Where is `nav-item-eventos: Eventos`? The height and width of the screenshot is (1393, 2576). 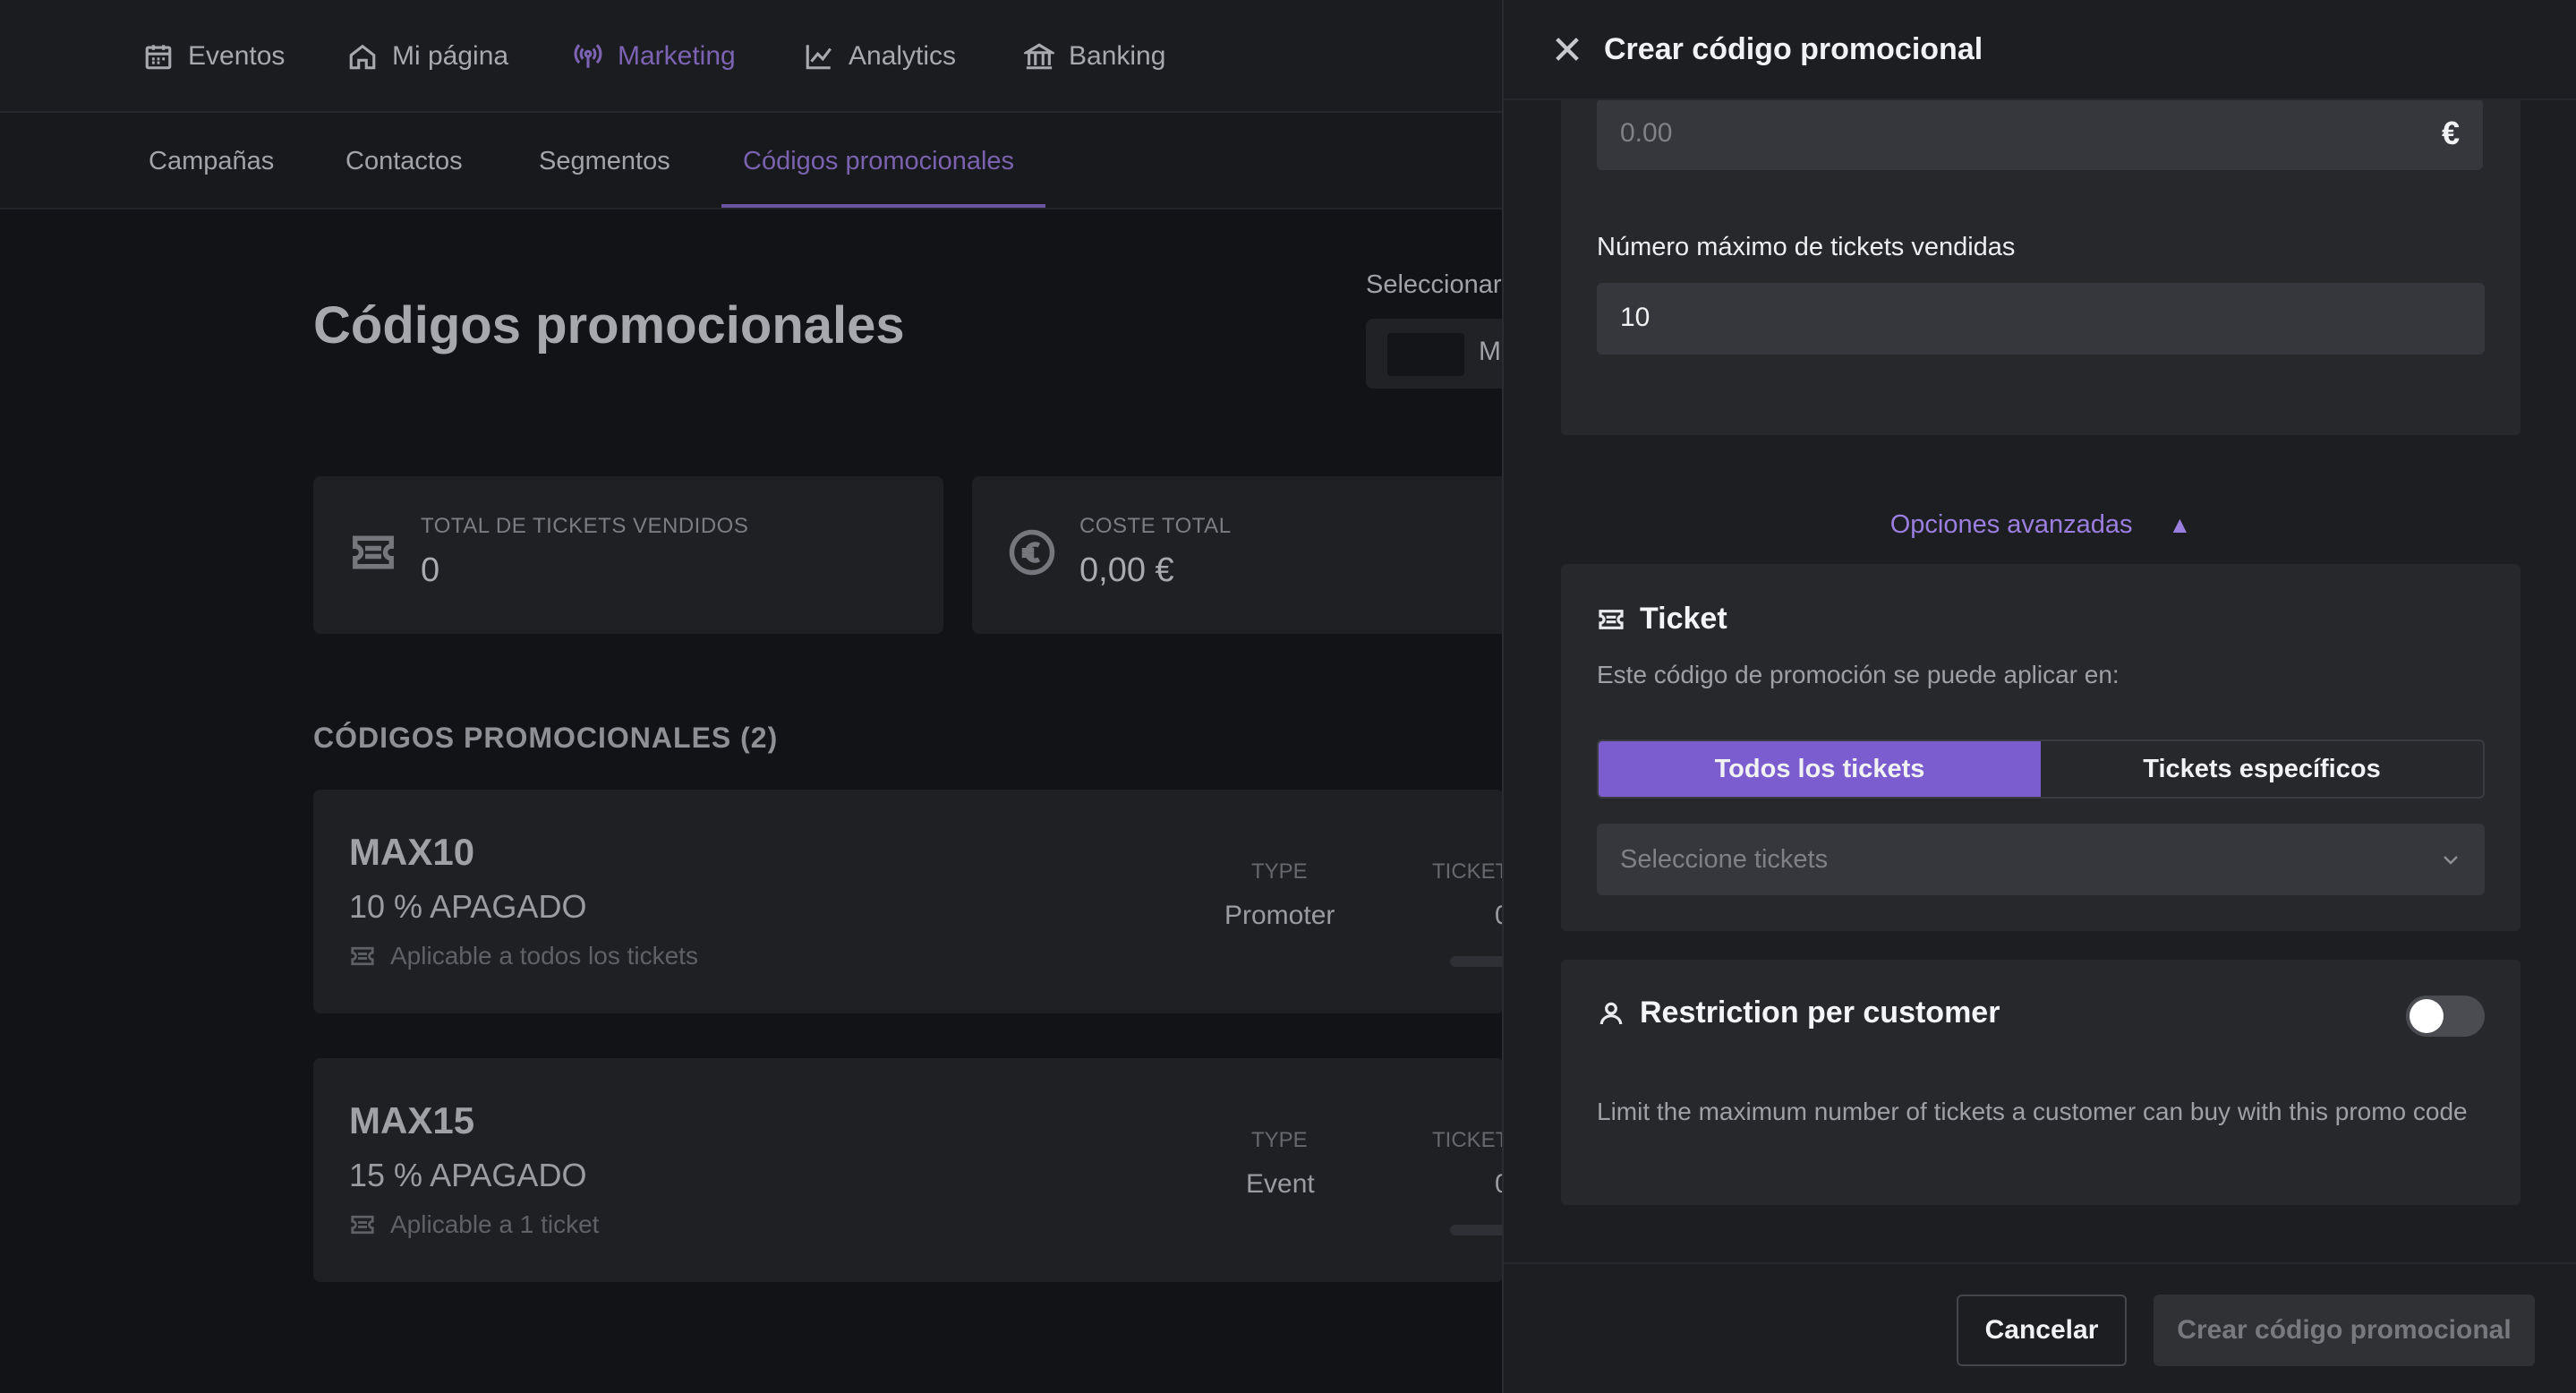 nav-item-eventos: Eventos is located at coordinates (214, 56).